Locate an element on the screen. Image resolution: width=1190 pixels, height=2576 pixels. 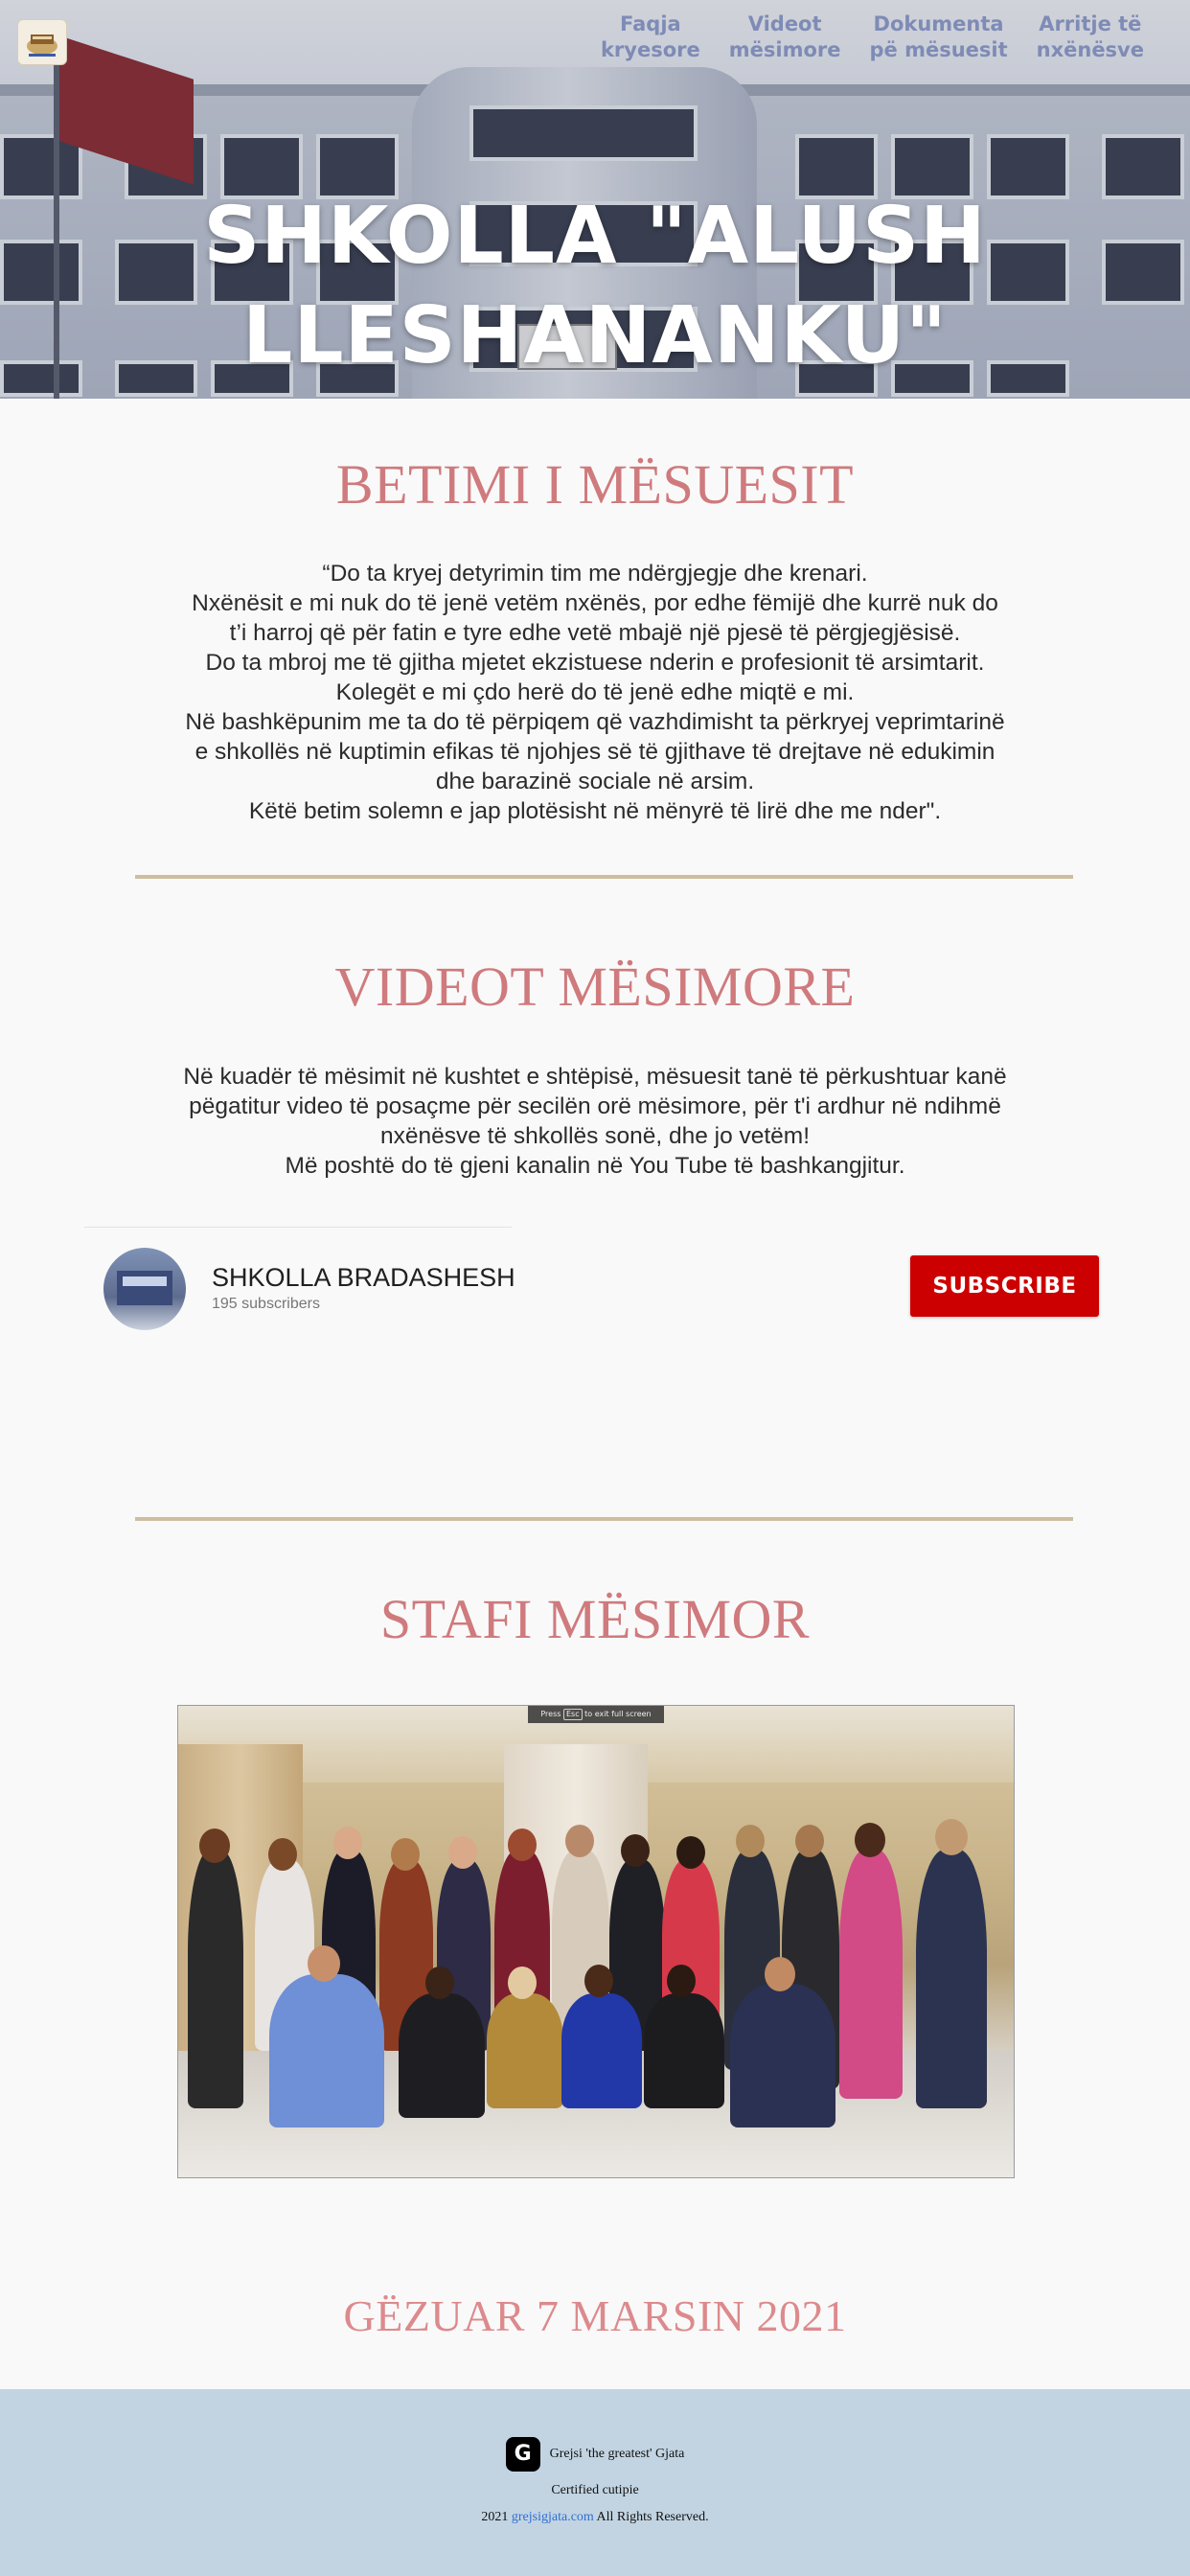
videos-title: VIDEOT MËSIMORE is located at coordinates (595, 986).